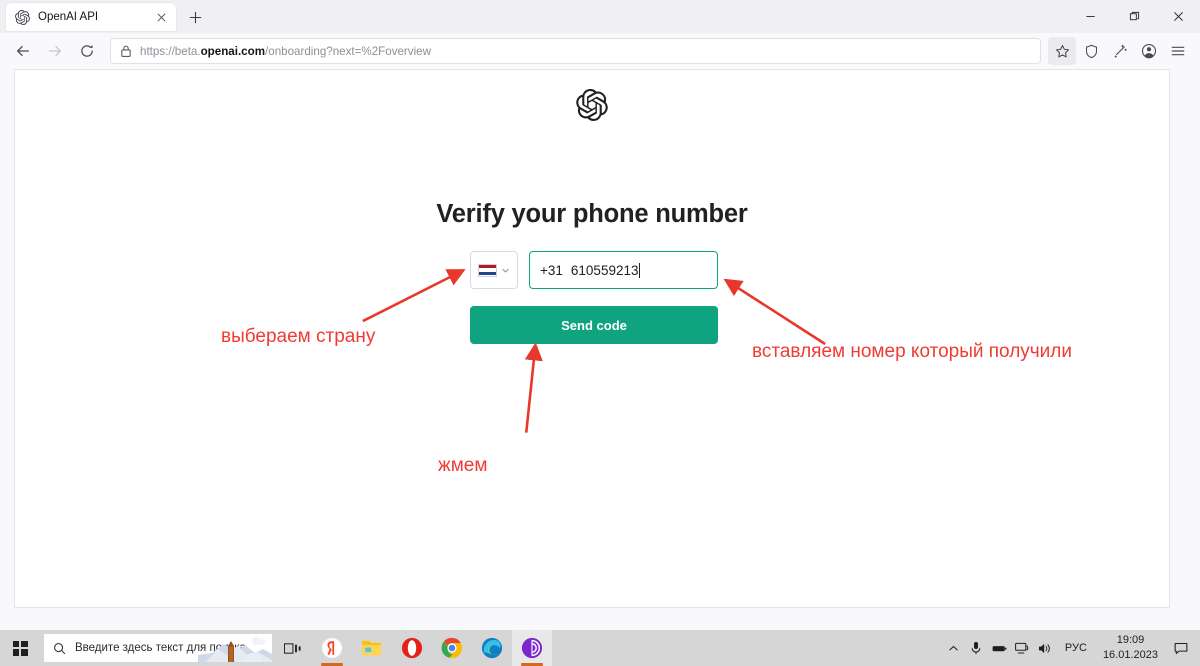 The height and width of the screenshot is (666, 1200). What do you see at coordinates (1045, 648) in the screenshot?
I see `volume-icon` at bounding box center [1045, 648].